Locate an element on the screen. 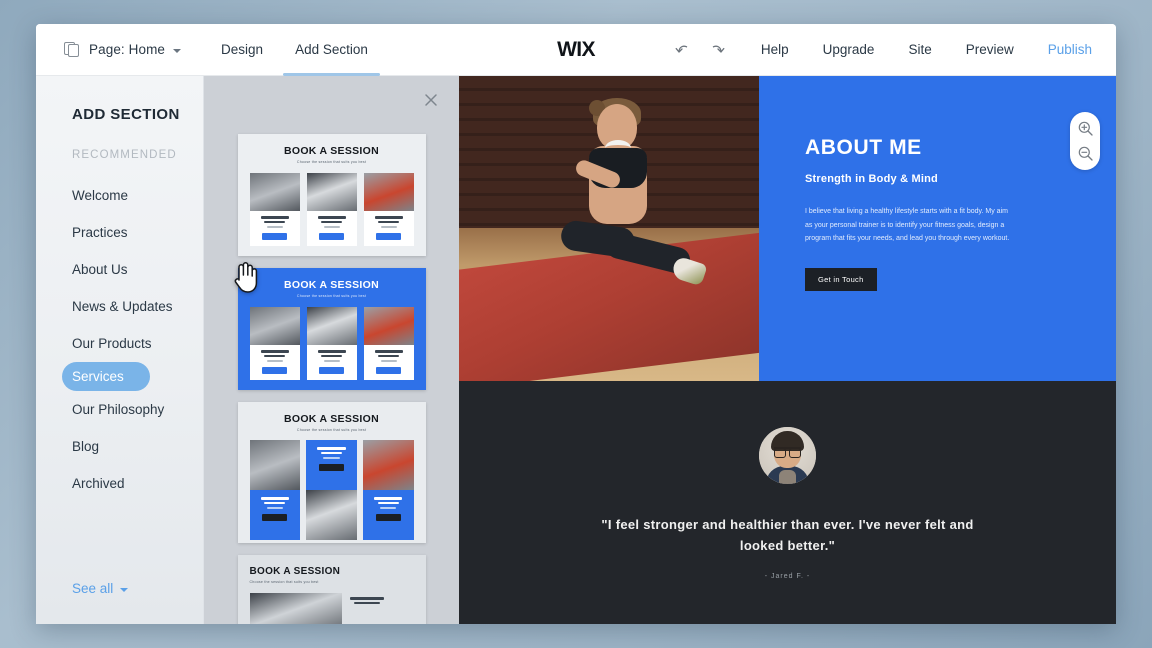 This screenshot has height=648, width=1152. pages-icon is located at coordinates (72, 49).